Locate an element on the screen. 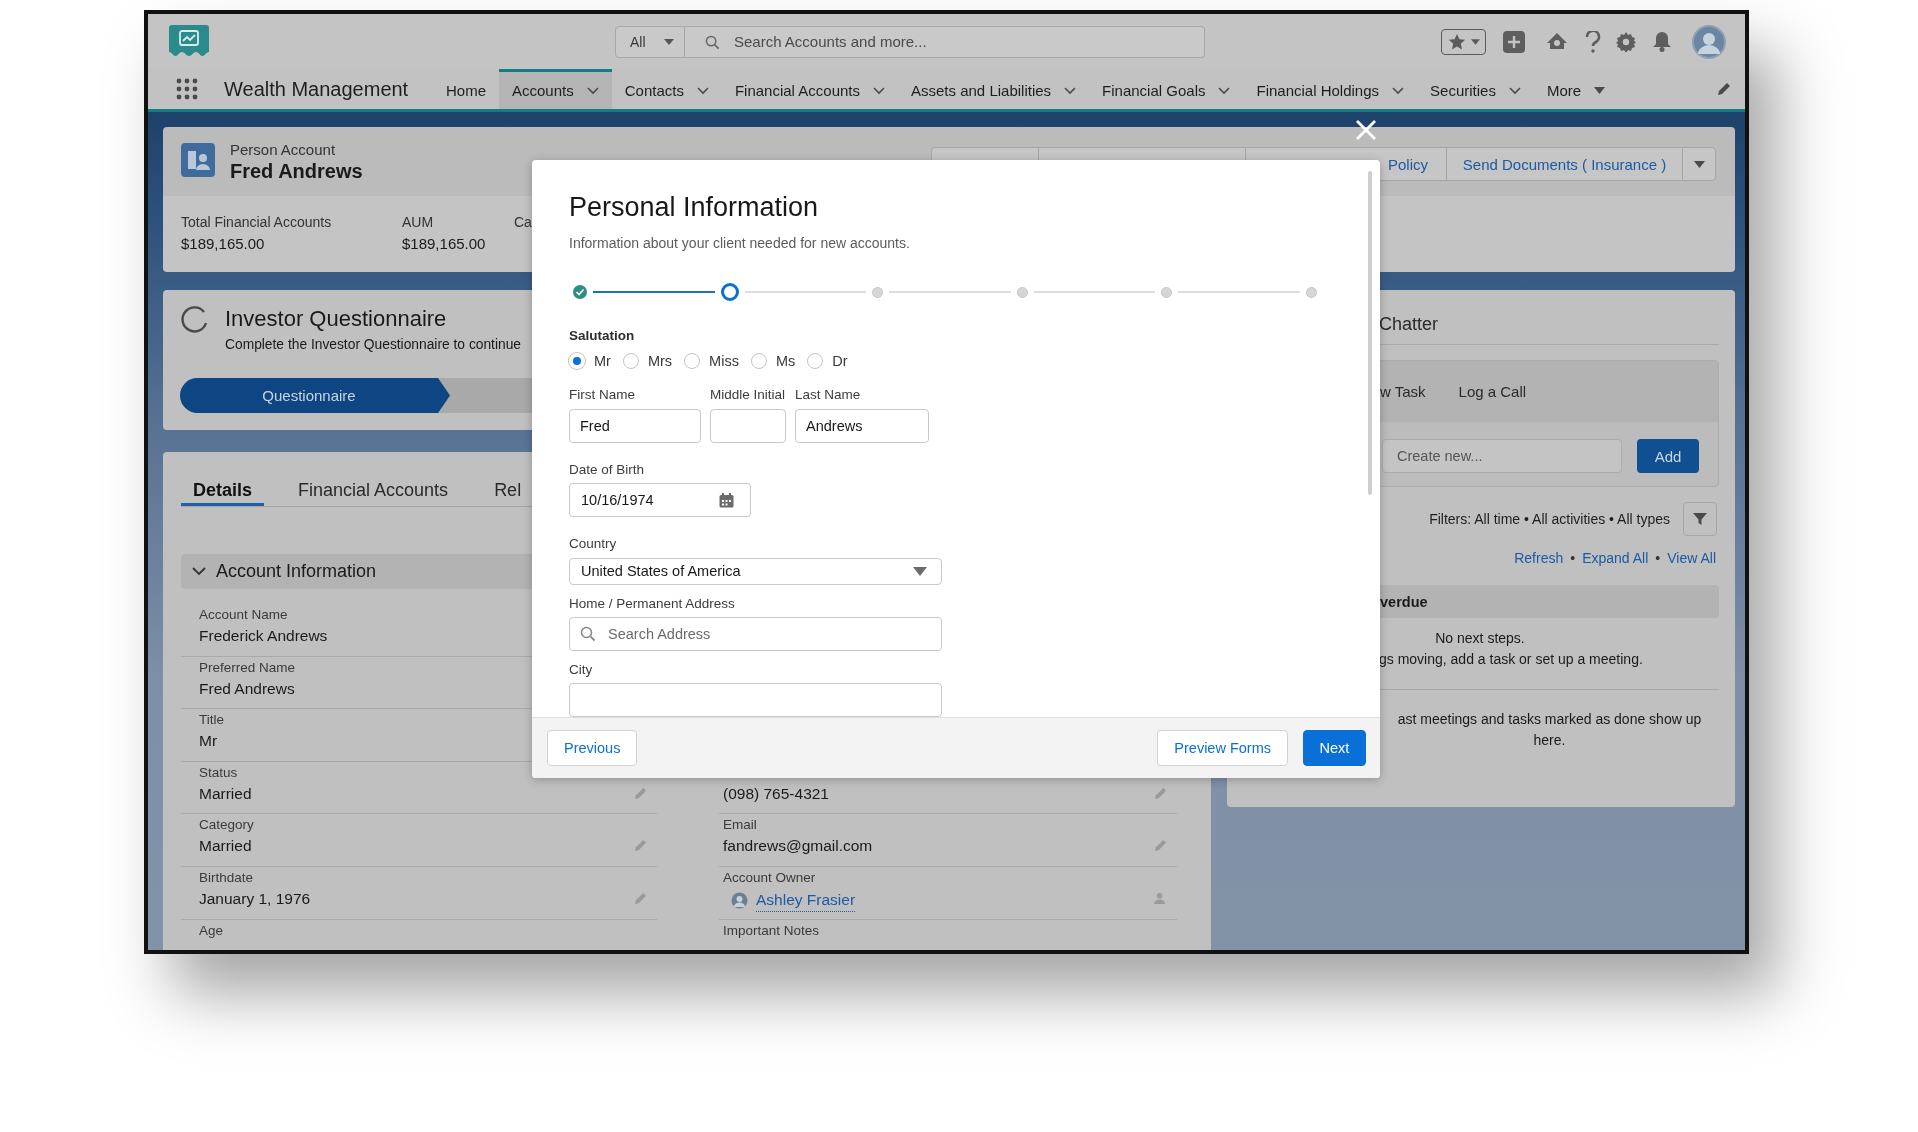 The image size is (1918, 1132). card-description: Complete the Investor Questionnaire to continue is located at coordinates (373, 345).